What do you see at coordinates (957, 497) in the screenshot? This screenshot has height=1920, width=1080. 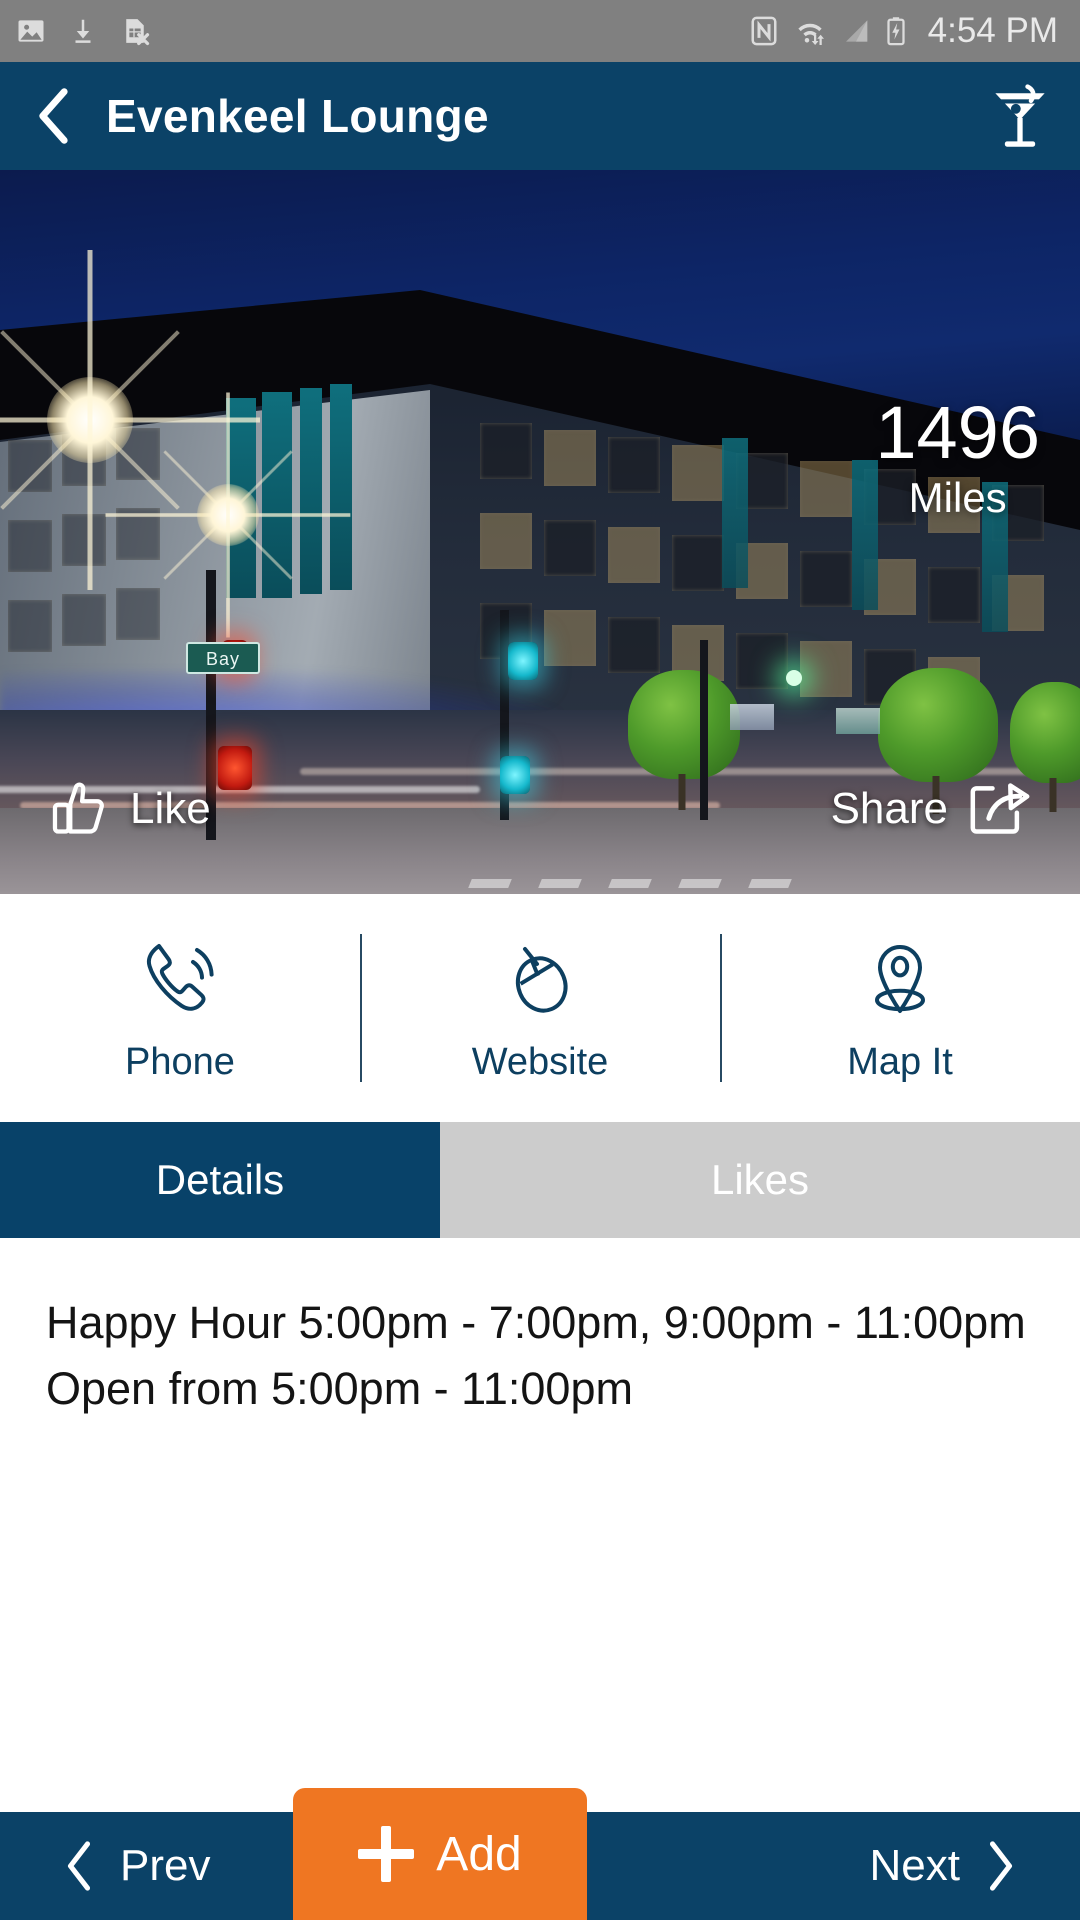 I see `distance-unit: Miles` at bounding box center [957, 497].